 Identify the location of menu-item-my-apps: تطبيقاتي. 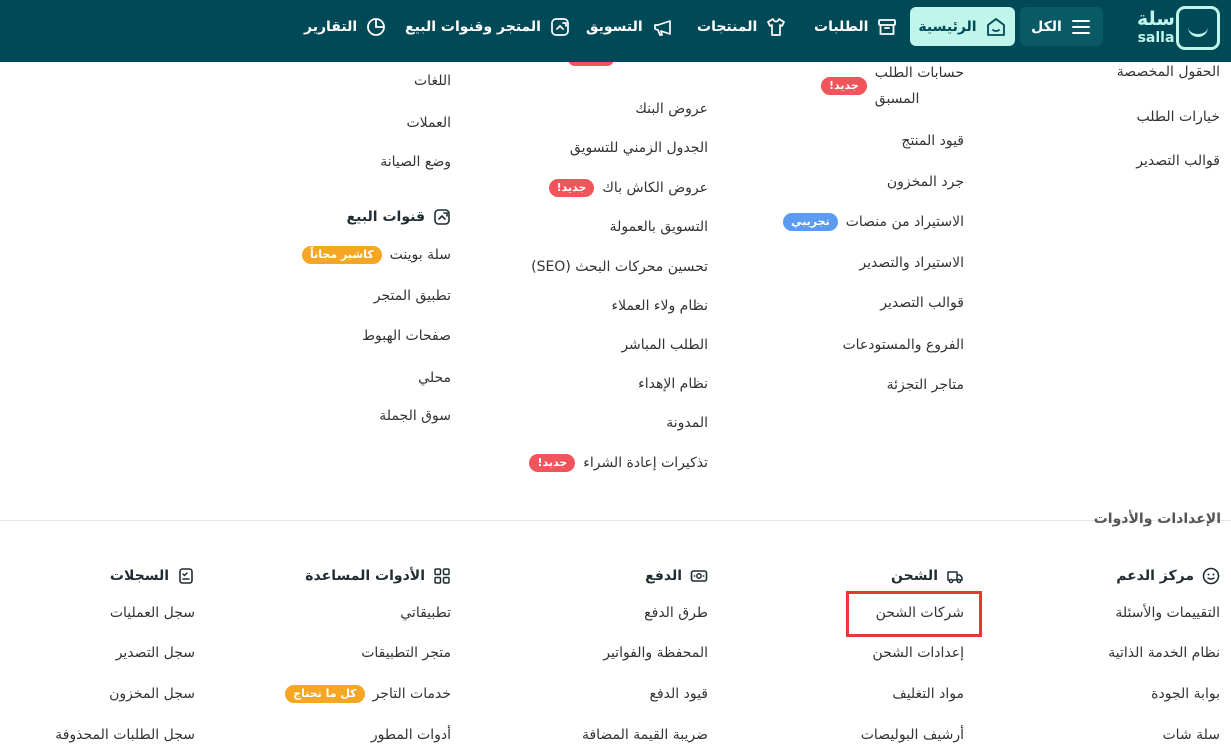
(425, 613).